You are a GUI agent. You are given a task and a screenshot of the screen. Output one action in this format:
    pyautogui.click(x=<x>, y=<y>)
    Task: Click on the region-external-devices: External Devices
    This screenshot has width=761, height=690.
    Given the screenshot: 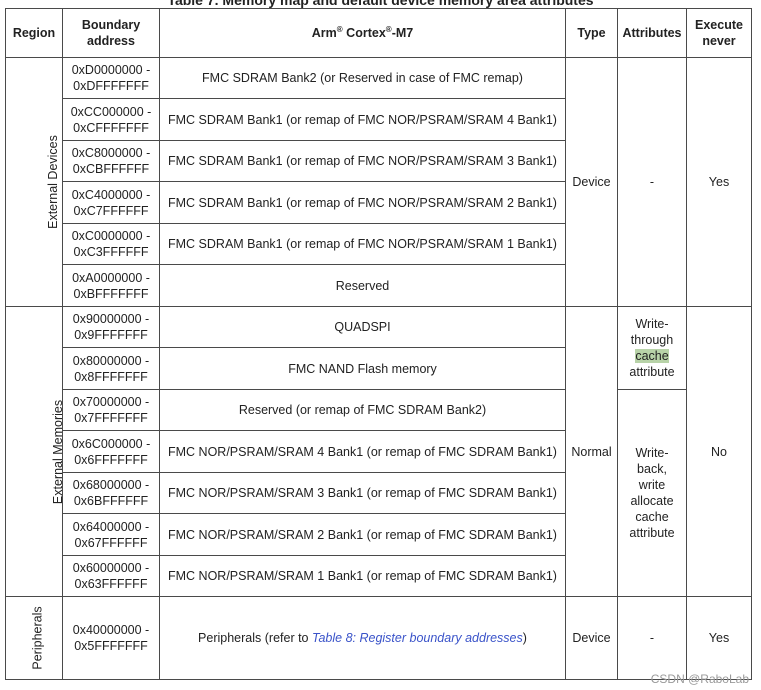 What is the action you would take?
    pyautogui.click(x=34, y=182)
    